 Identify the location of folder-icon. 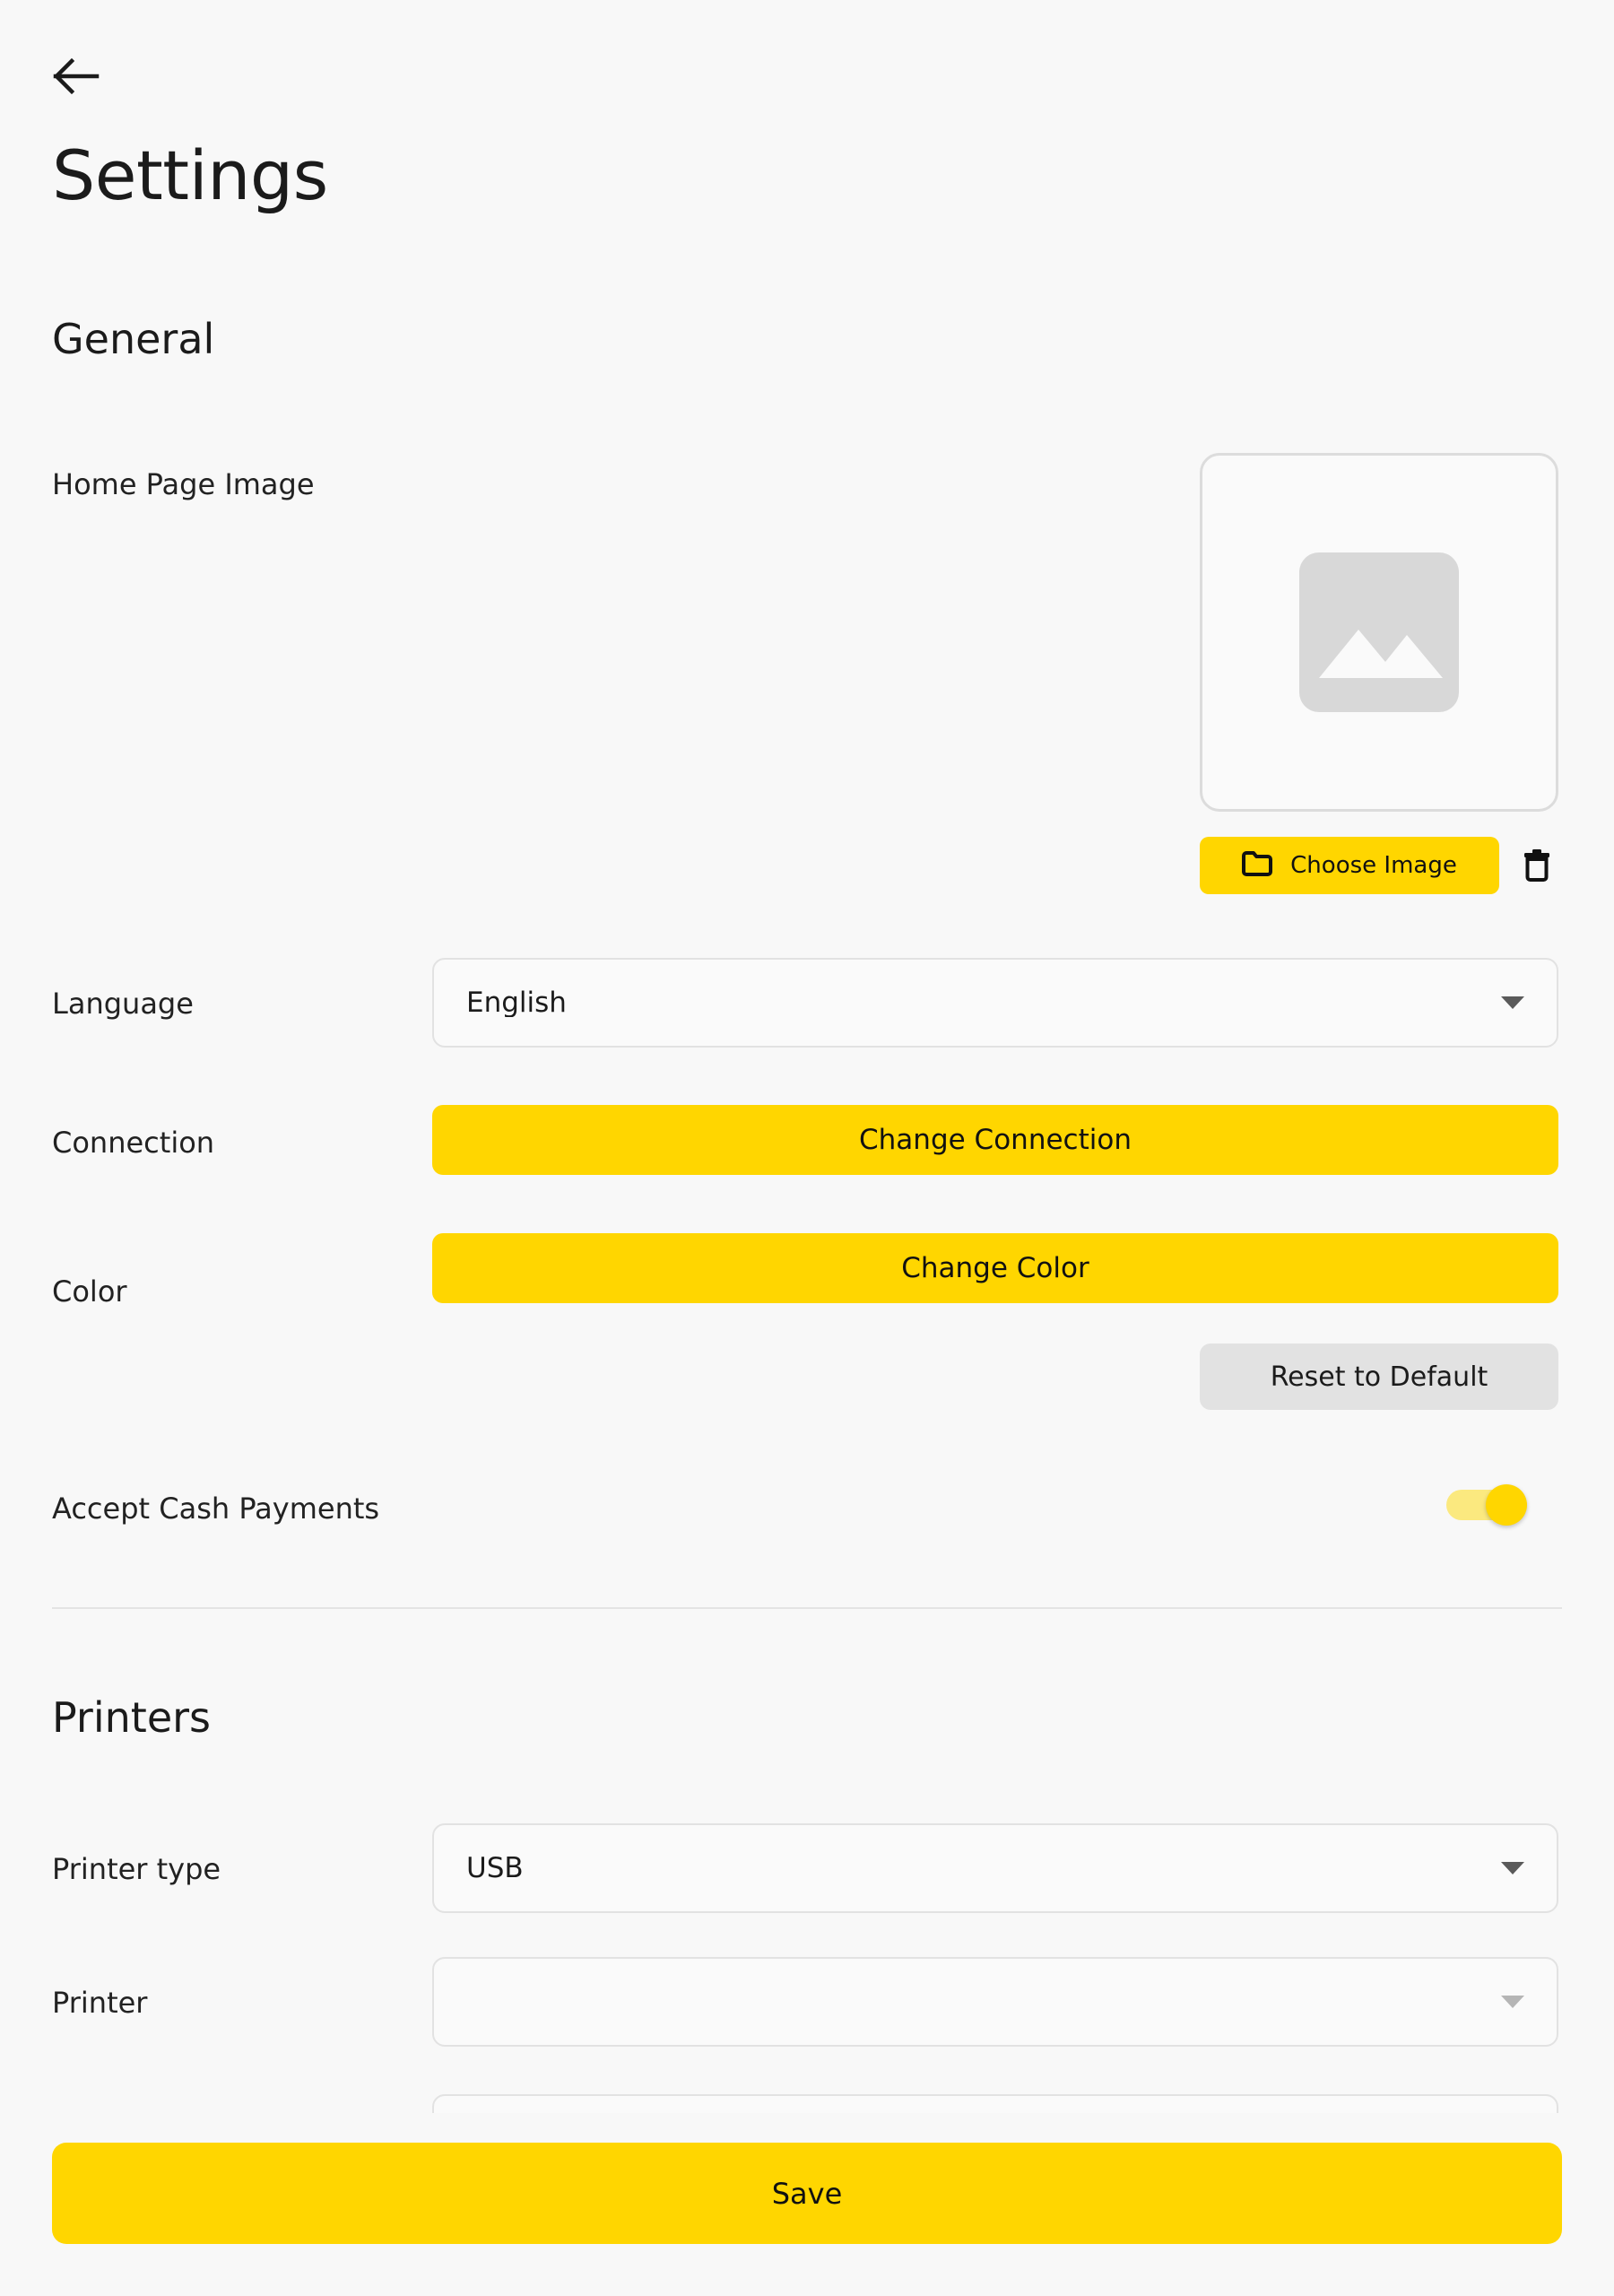
(1257, 865).